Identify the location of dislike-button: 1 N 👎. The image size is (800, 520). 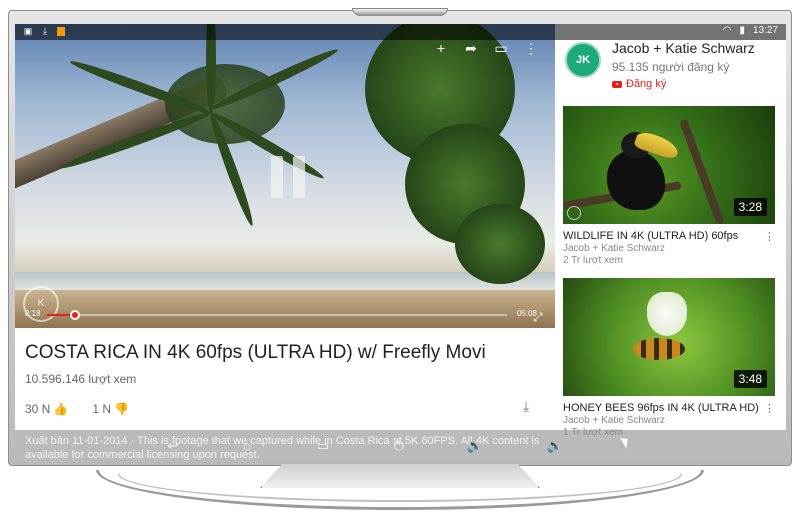
(110, 409).